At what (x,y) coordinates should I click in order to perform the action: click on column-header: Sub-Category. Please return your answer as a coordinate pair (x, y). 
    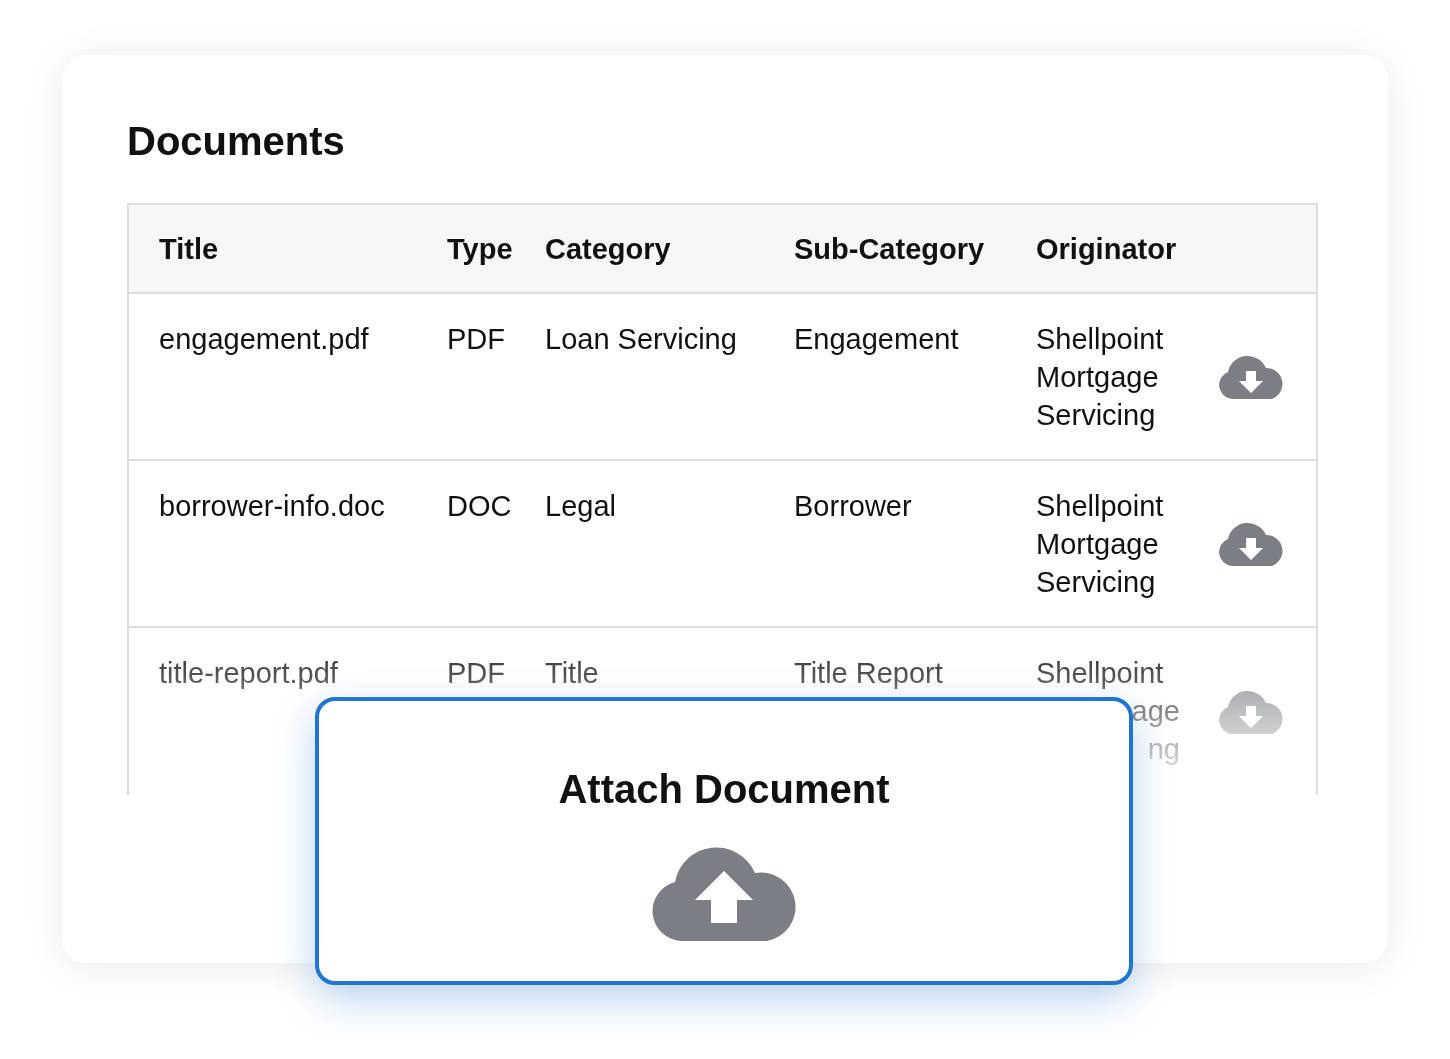
    Looking at the image, I should click on (890, 249).